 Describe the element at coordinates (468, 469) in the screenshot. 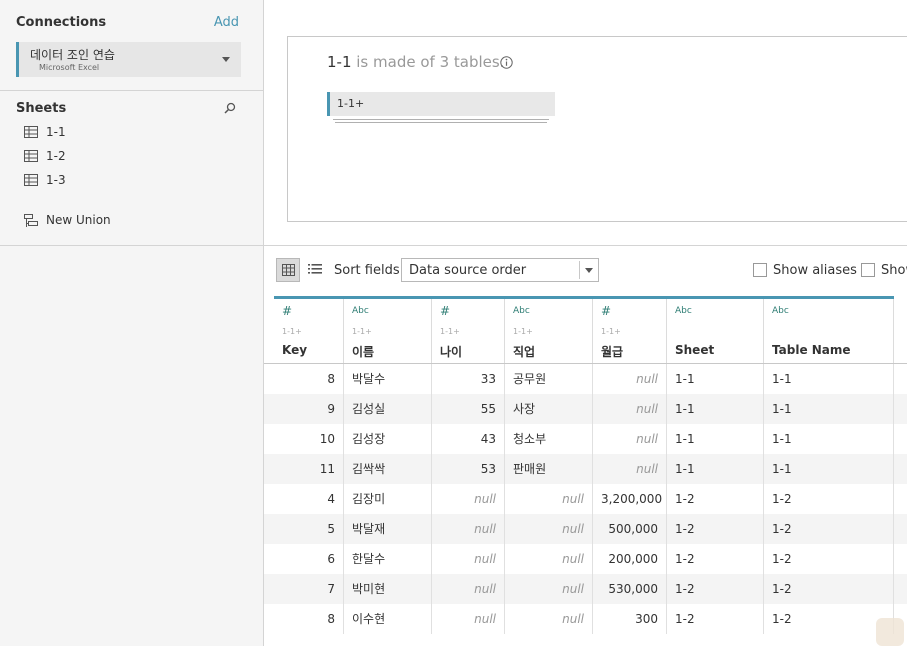

I see `table-cell: 53` at that location.